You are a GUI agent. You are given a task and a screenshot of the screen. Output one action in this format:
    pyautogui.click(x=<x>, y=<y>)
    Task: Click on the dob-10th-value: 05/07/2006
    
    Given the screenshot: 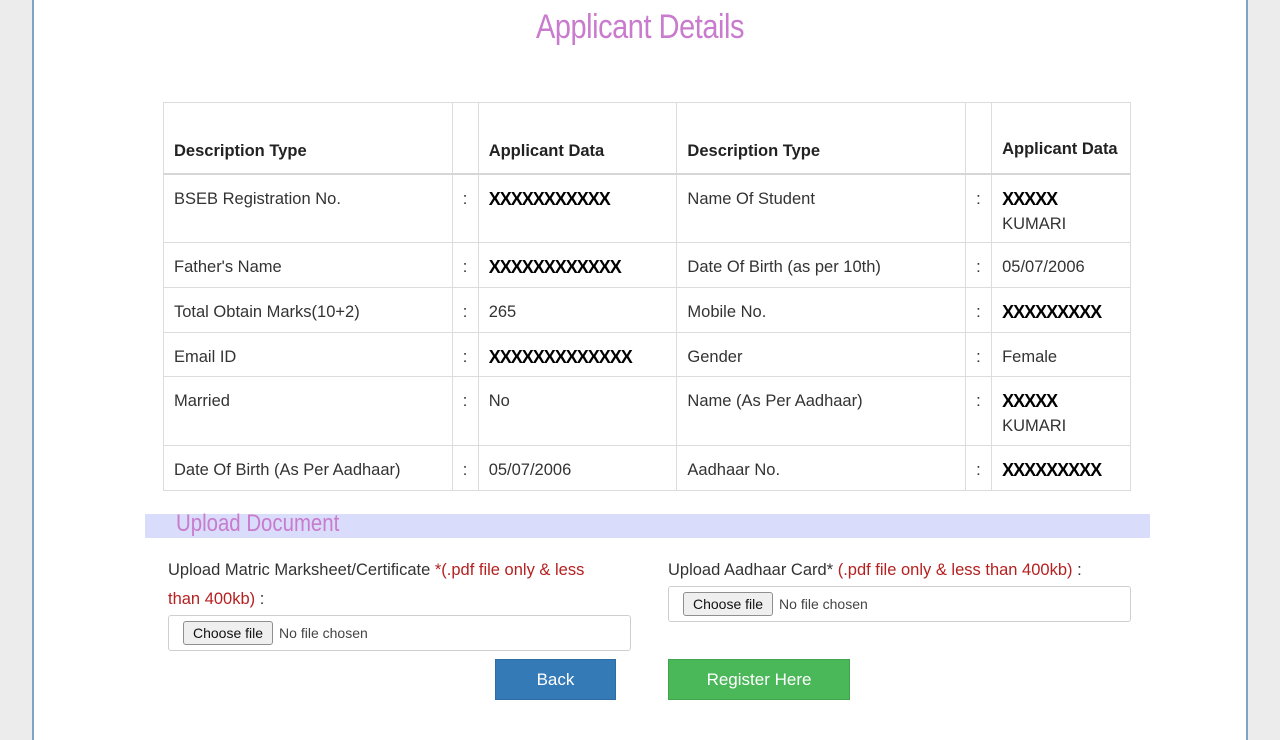 What is the action you would take?
    pyautogui.click(x=1061, y=265)
    